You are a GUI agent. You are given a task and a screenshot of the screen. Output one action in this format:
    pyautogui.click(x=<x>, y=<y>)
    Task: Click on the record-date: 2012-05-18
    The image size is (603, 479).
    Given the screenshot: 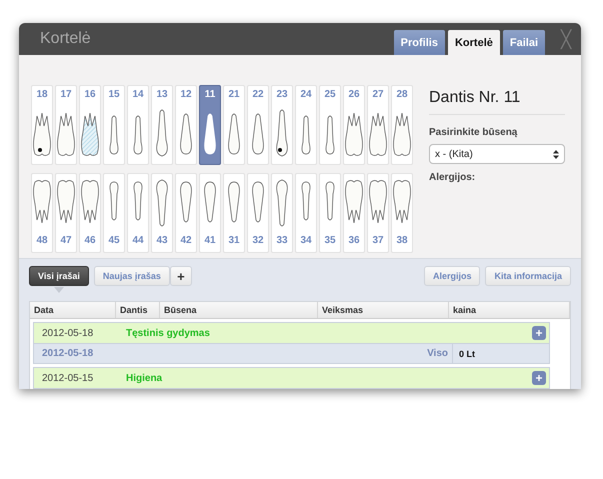 What is the action you would take?
    pyautogui.click(x=68, y=333)
    